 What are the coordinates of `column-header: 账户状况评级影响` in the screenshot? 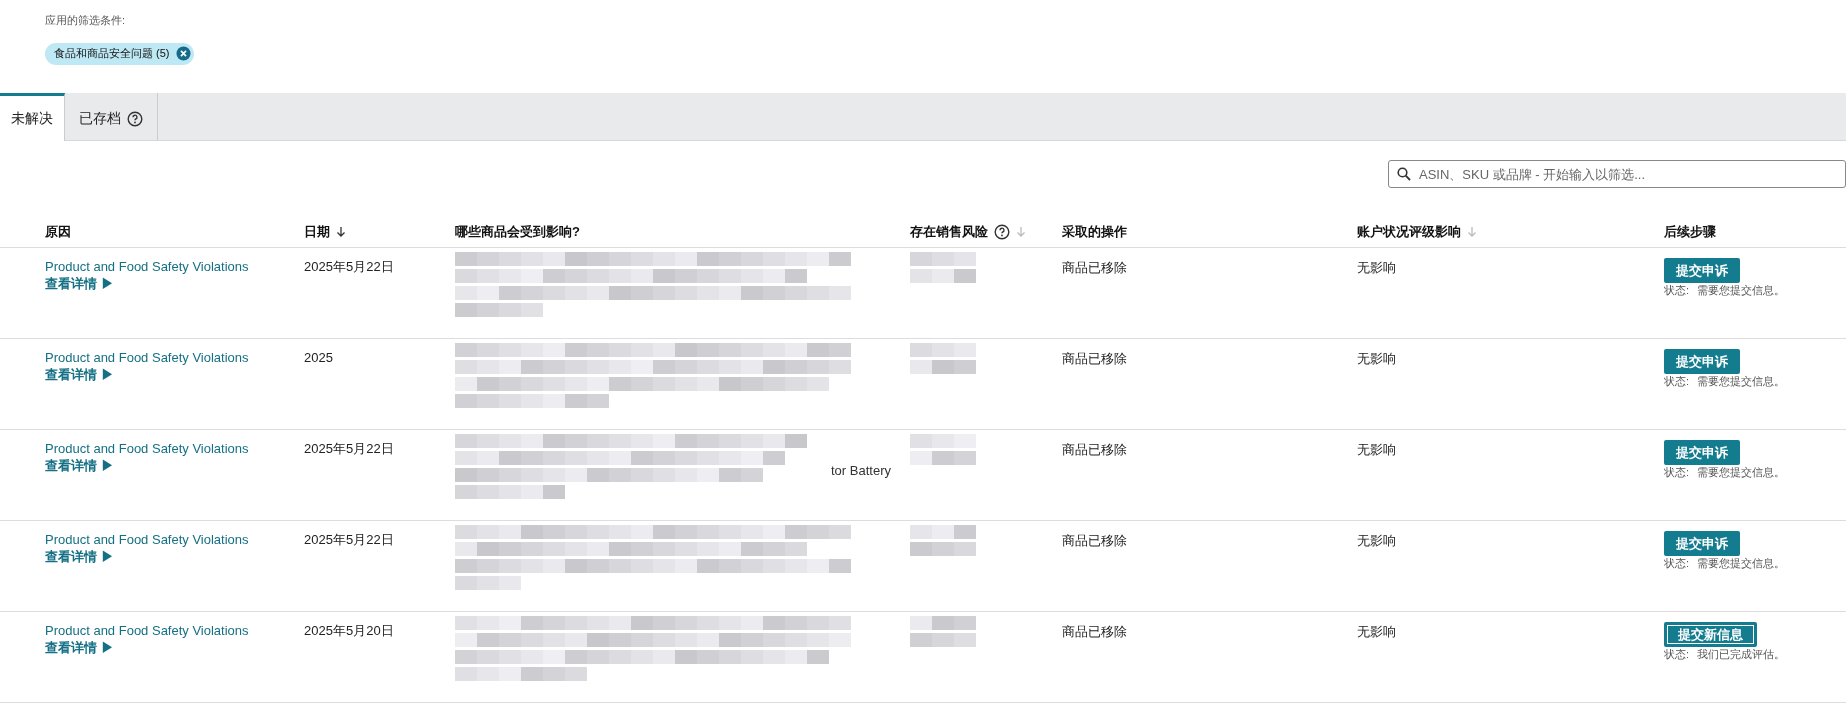 It's located at (1409, 231).